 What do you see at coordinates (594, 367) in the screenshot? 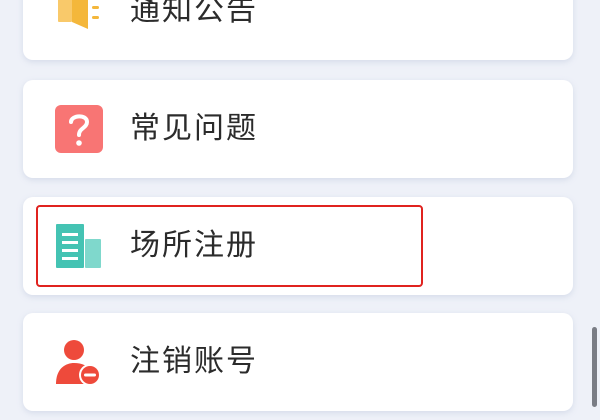
I see `scrollbar` at bounding box center [594, 367].